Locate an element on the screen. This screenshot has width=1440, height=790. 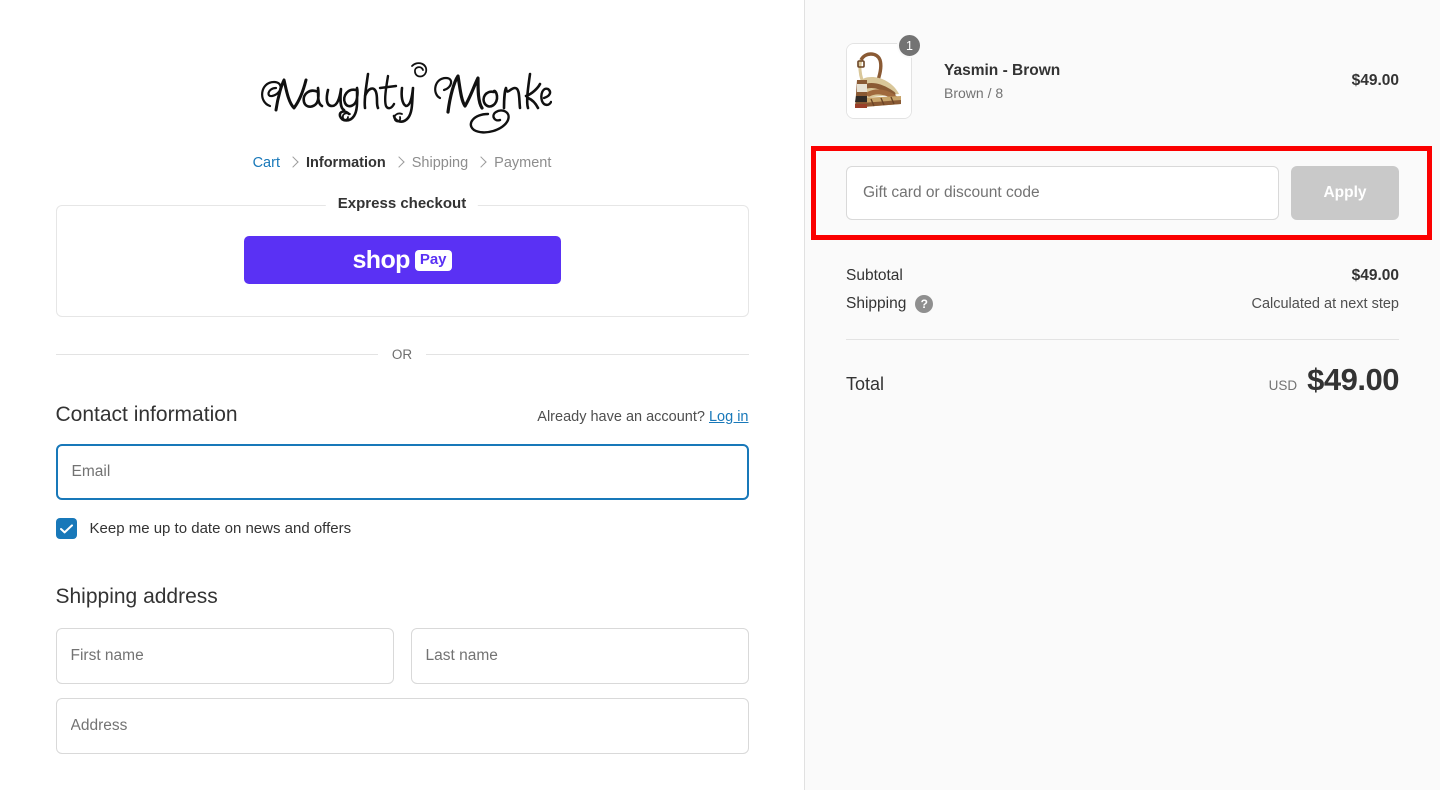
currency-code: USD is located at coordinates (1283, 385).